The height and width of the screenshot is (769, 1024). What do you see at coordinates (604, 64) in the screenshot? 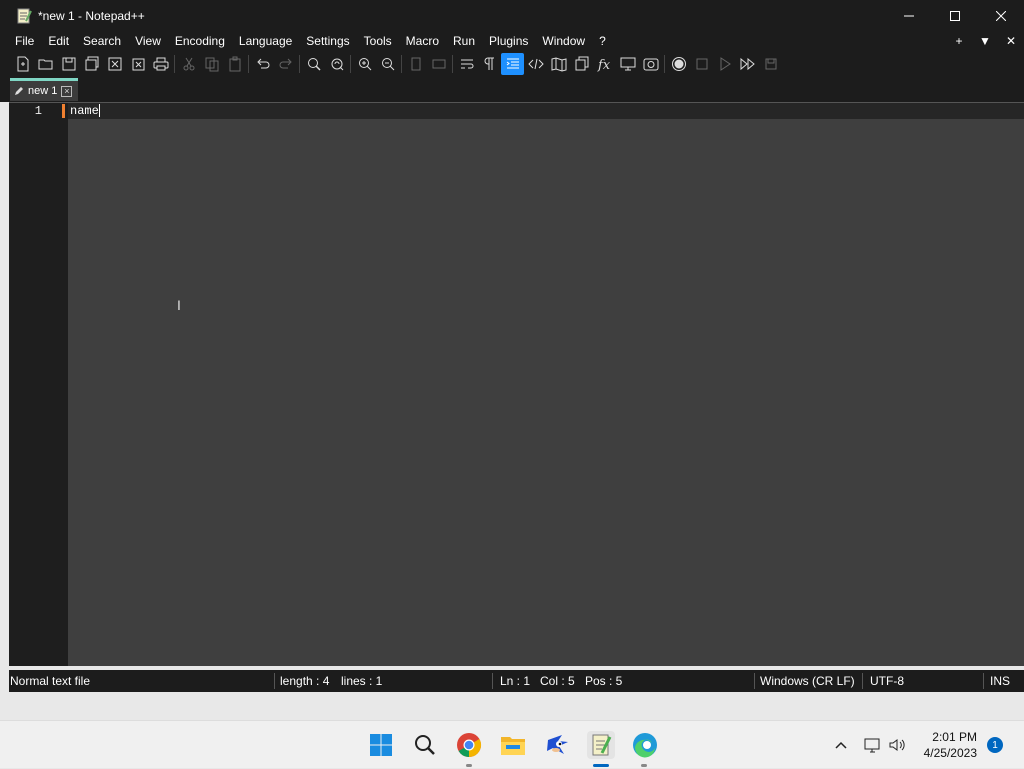
I see `function-list-icon: fx` at bounding box center [604, 64].